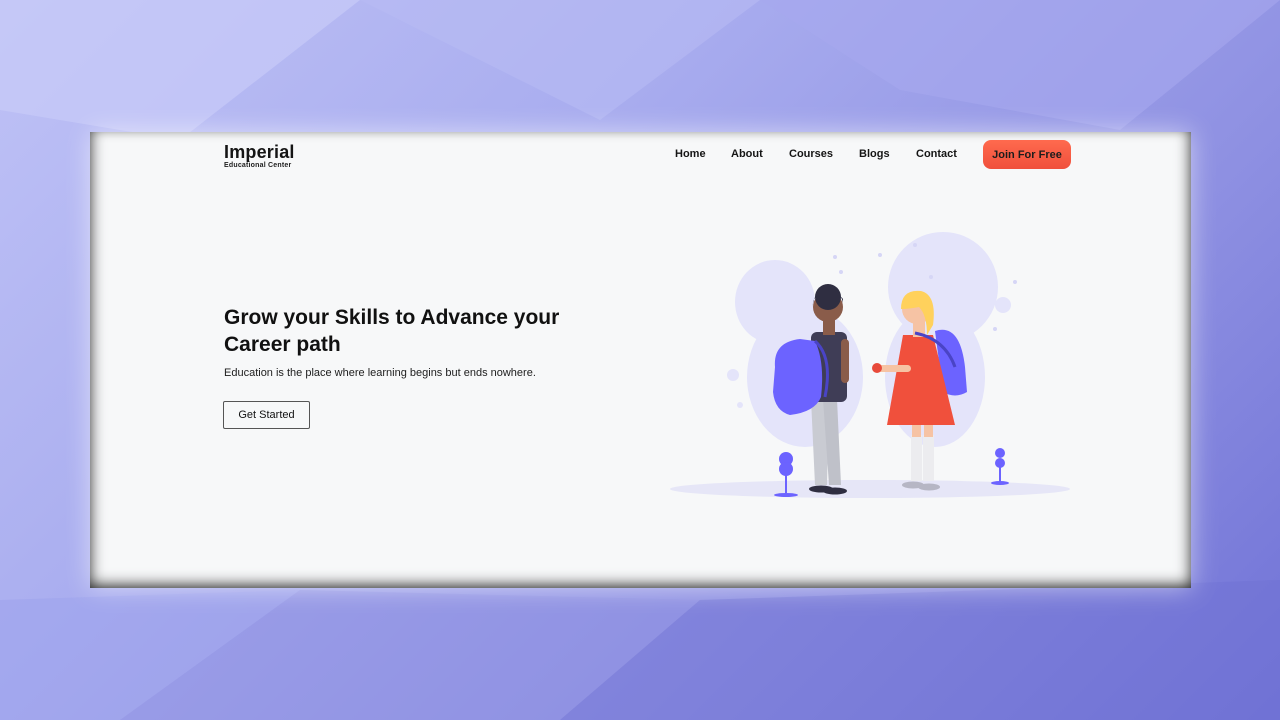 This screenshot has width=1280, height=720. I want to click on nav-item-blogs: Blogs, so click(874, 154).